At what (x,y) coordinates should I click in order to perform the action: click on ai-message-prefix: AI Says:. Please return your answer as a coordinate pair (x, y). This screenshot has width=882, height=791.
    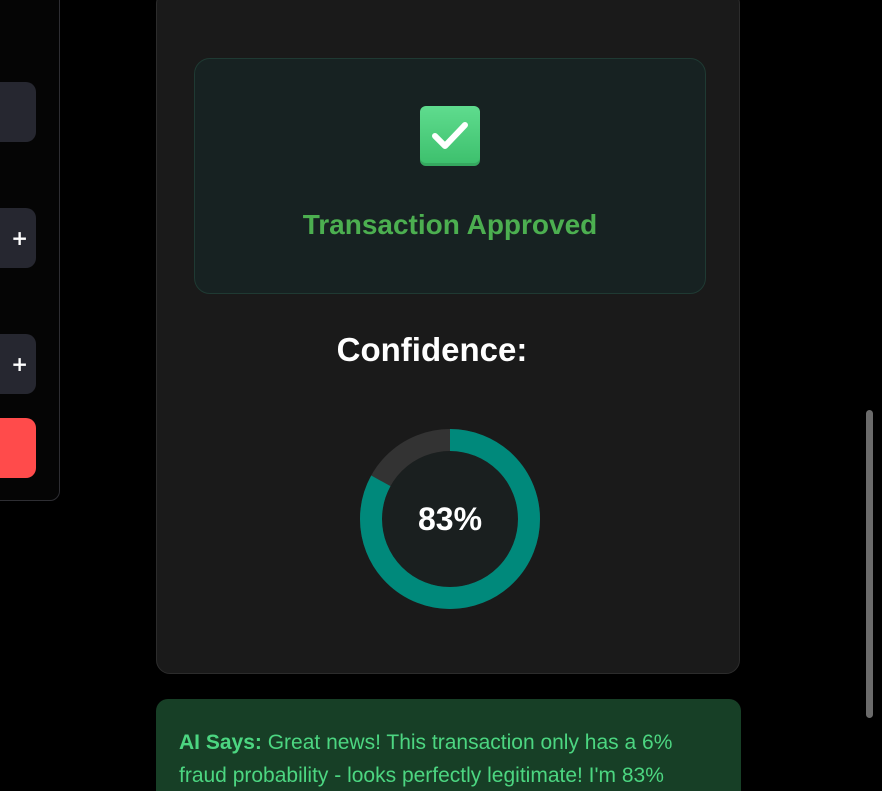
    Looking at the image, I should click on (220, 742).